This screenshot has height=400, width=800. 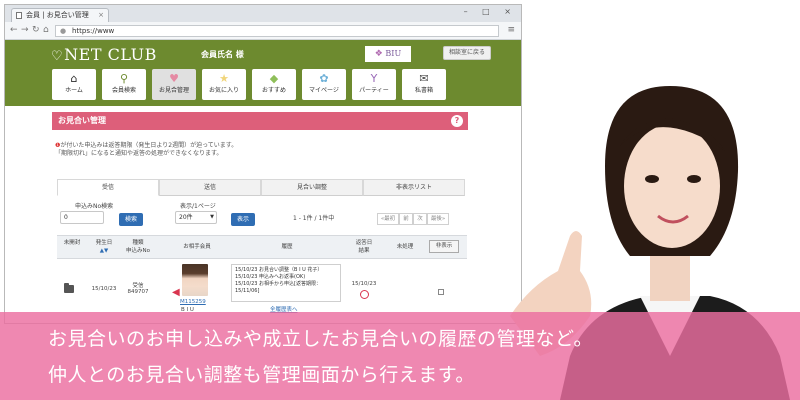 I want to click on address-bar-row: ← → ↻ ⌂ ● https://www ≡, so click(x=263, y=31).